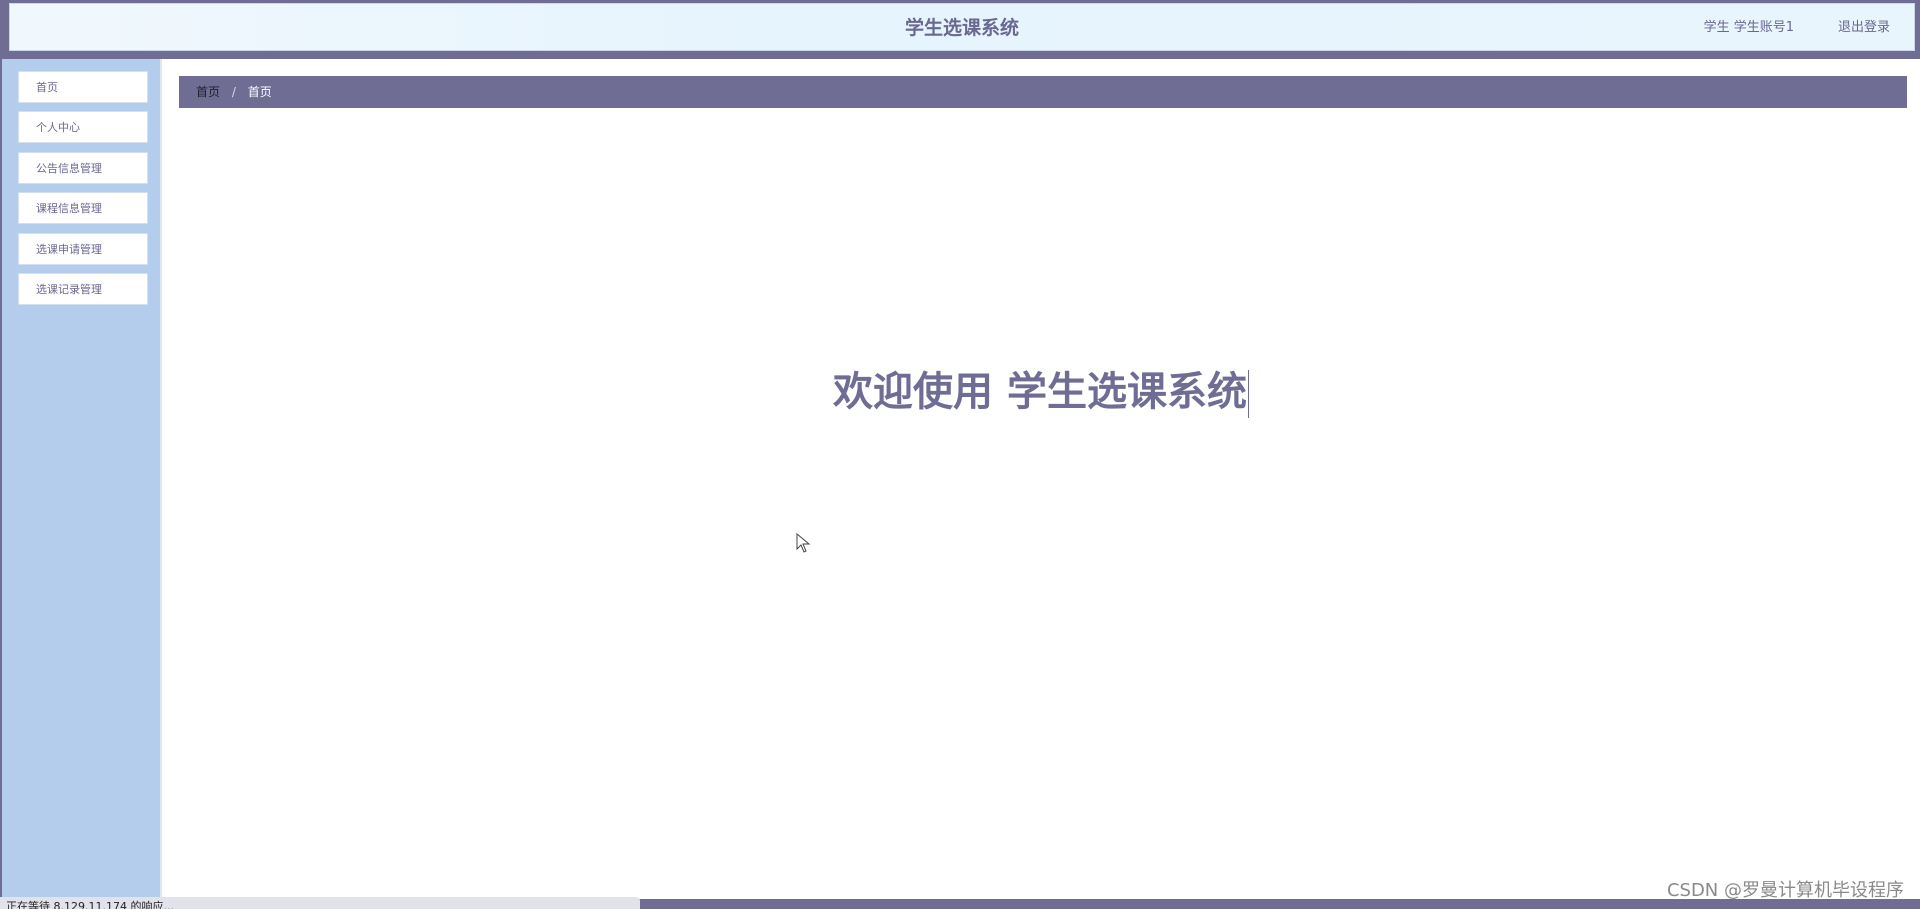 This screenshot has width=1920, height=909. I want to click on breadcrumb: 首页 / 首页, so click(1043, 92).